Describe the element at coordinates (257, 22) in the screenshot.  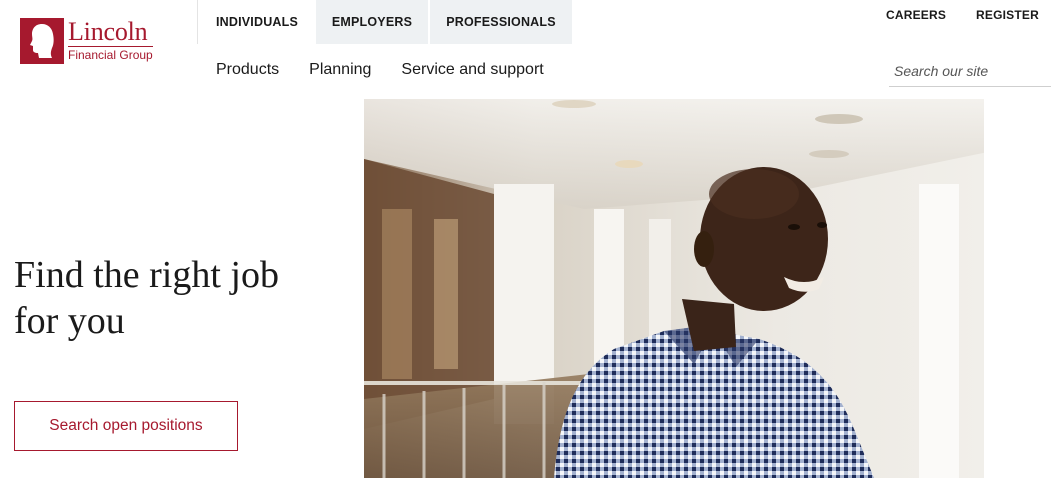
I see `tab-individuals: INDIVIDUALS` at that location.